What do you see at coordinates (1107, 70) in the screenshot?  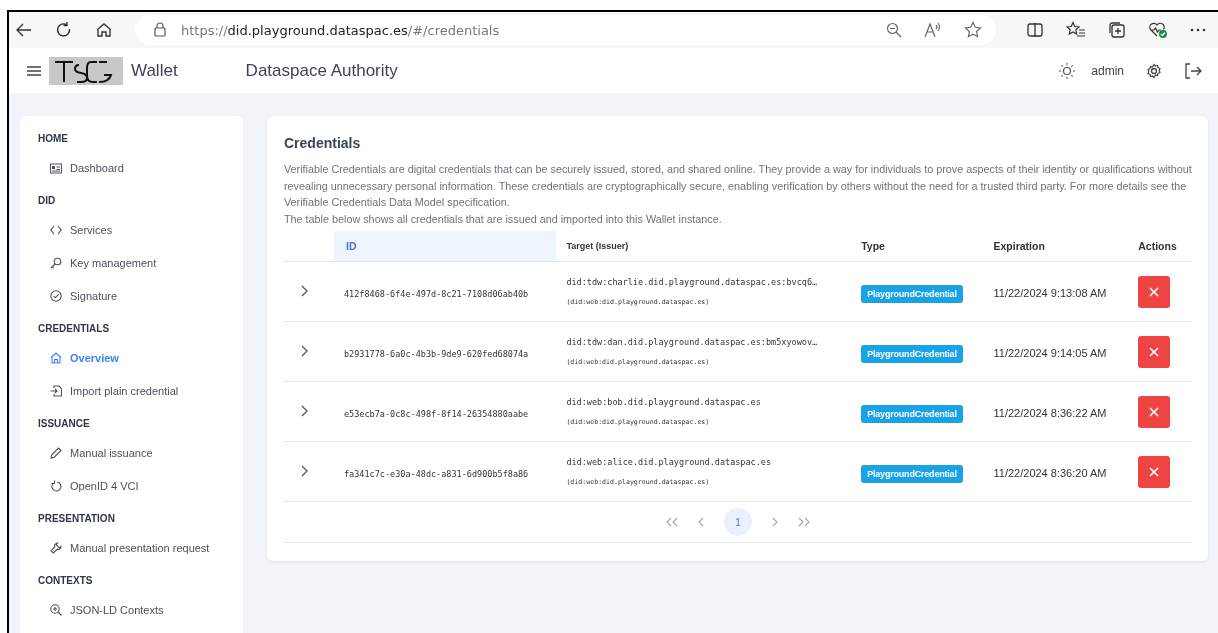 I see `user-name: admin` at bounding box center [1107, 70].